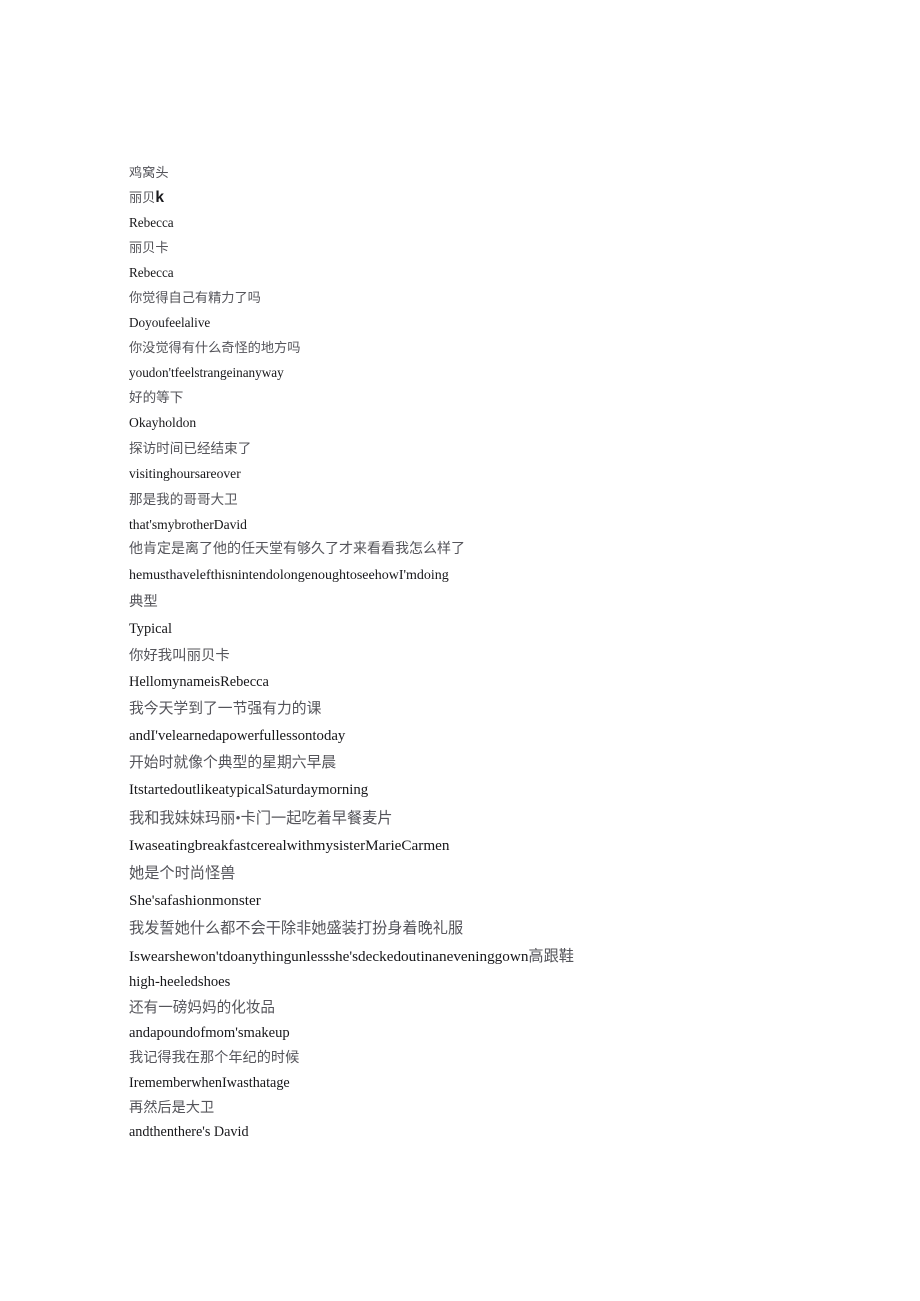  Describe the element at coordinates (209, 1033) in the screenshot. I see `transcript-line: andapoundofmom'smakeup` at that location.